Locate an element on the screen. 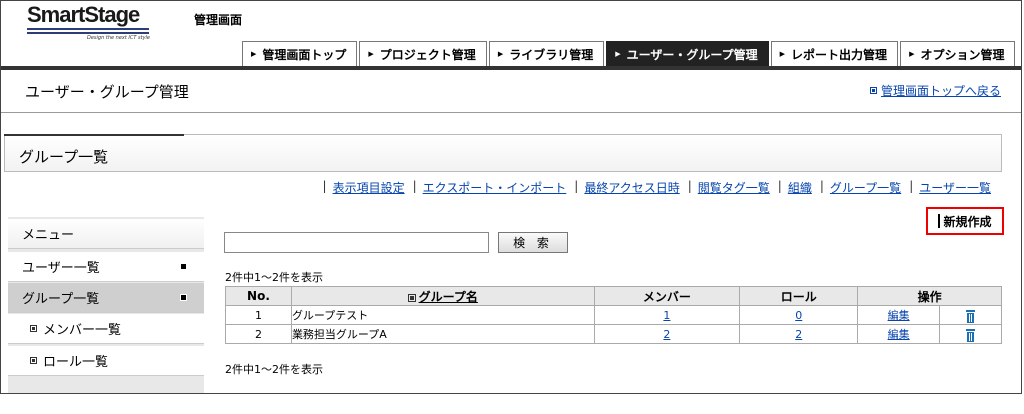  search-input is located at coordinates (356, 242).